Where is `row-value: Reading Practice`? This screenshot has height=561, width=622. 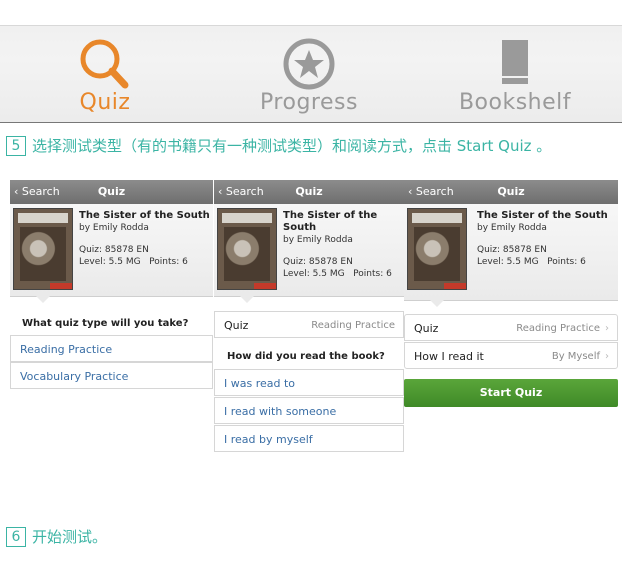
row-value: Reading Practice is located at coordinates (353, 325).